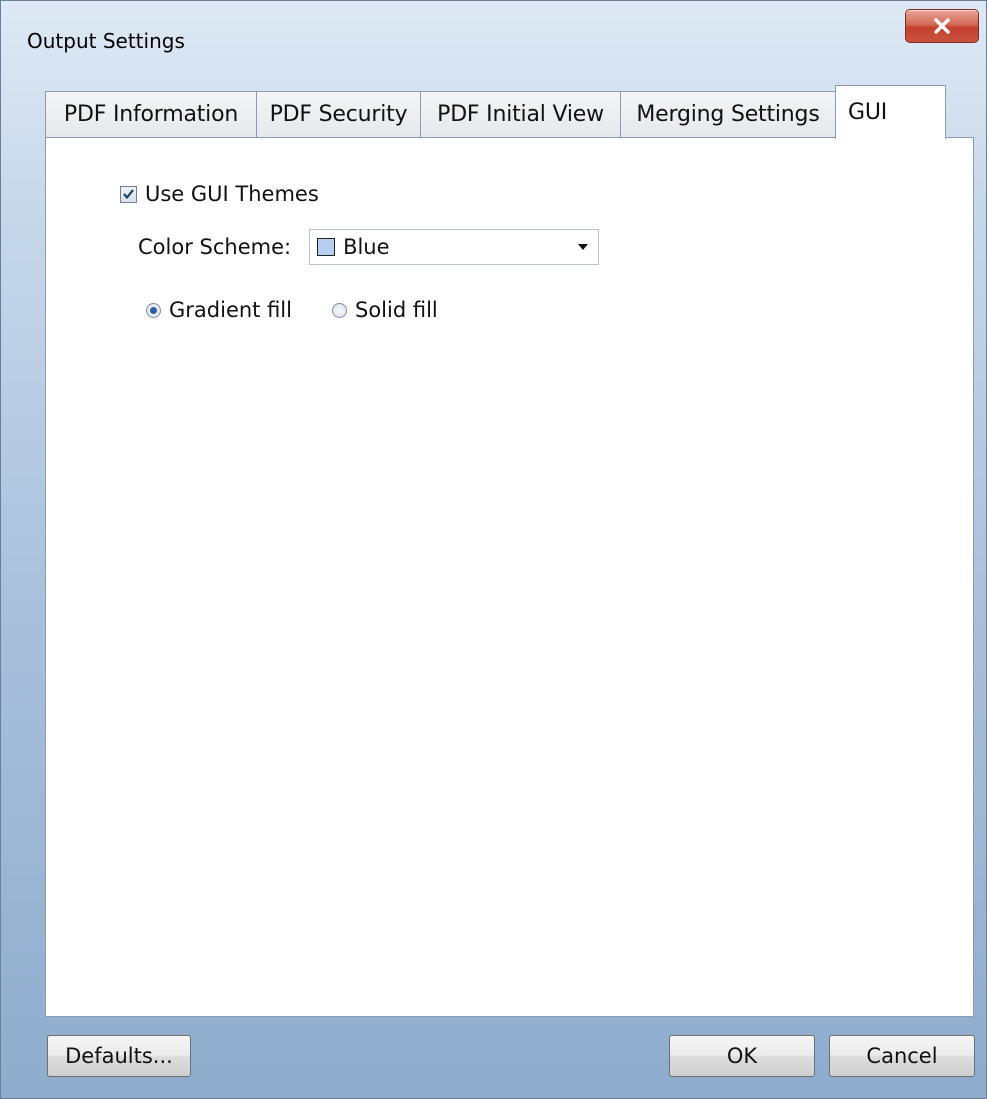 The width and height of the screenshot is (987, 1099). I want to click on gradient-fill-option: Gradient fill, so click(219, 310).